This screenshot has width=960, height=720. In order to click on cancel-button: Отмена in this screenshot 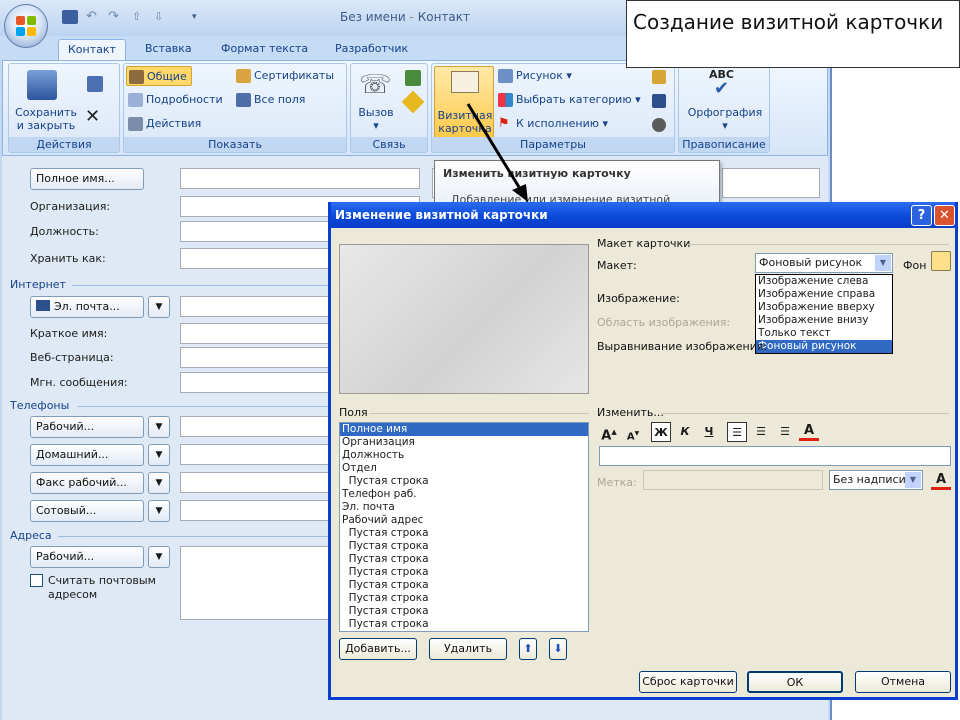, I will do `click(903, 682)`.